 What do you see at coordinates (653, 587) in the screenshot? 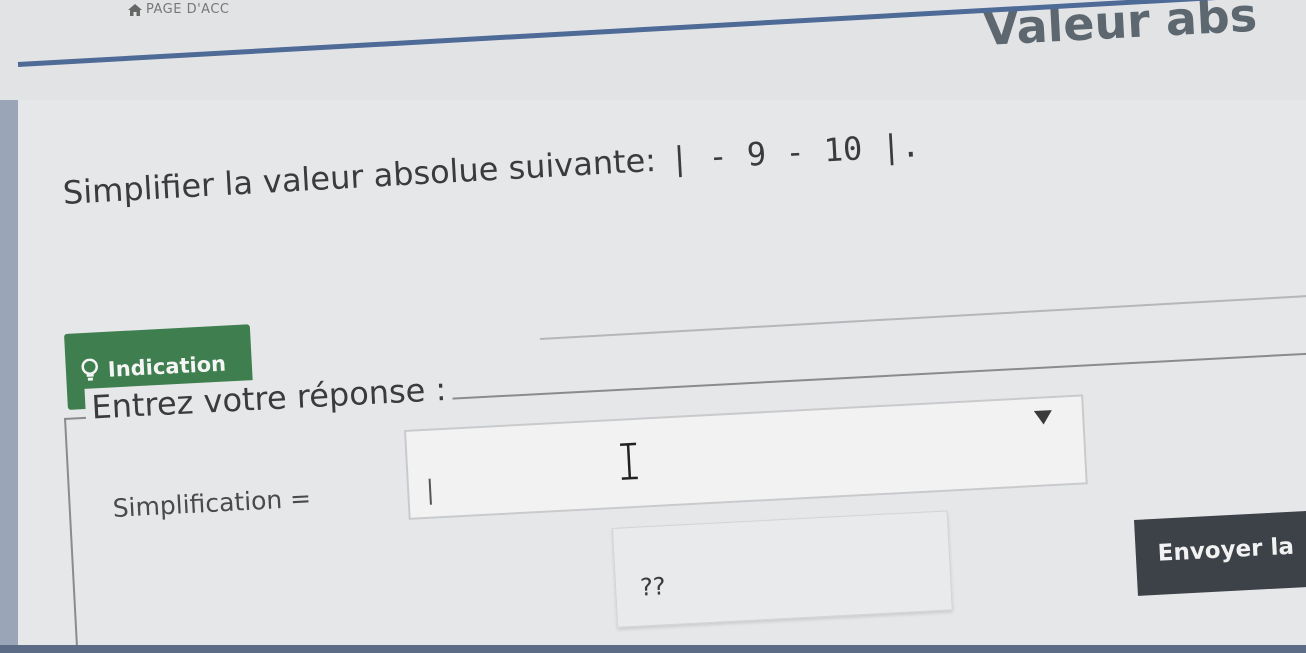
I see `unknown-label: ??` at bounding box center [653, 587].